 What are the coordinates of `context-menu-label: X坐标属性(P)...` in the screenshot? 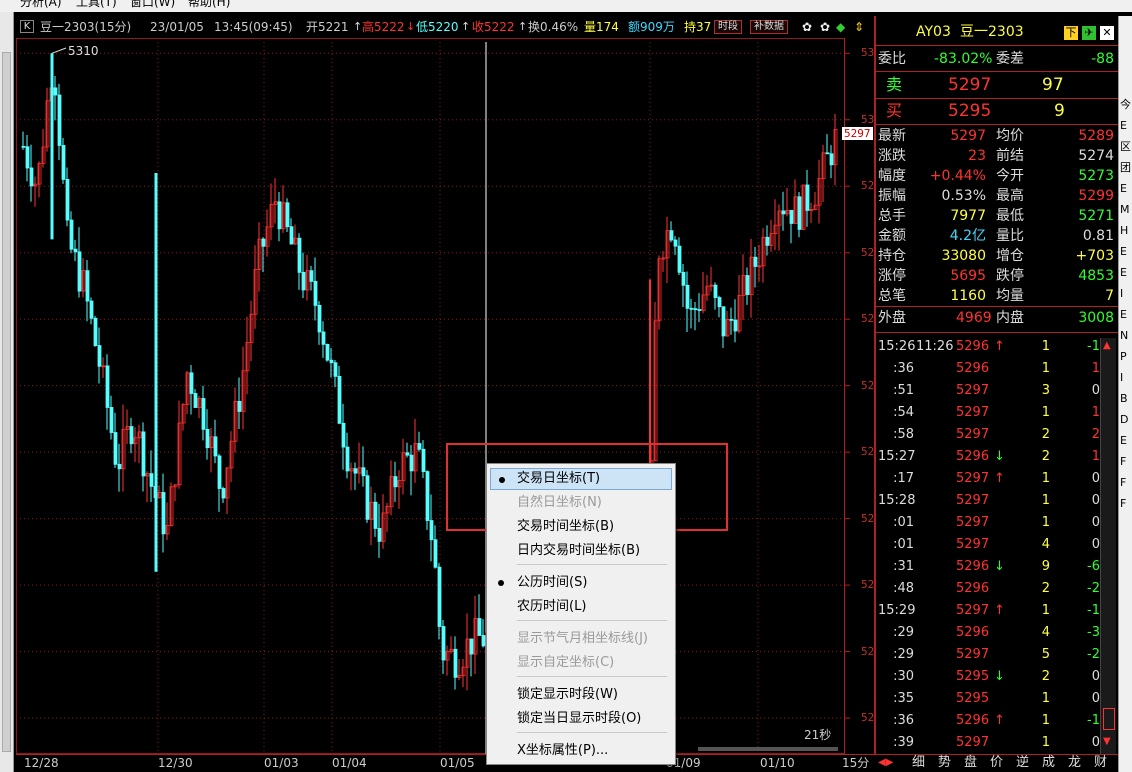 It's located at (563, 750).